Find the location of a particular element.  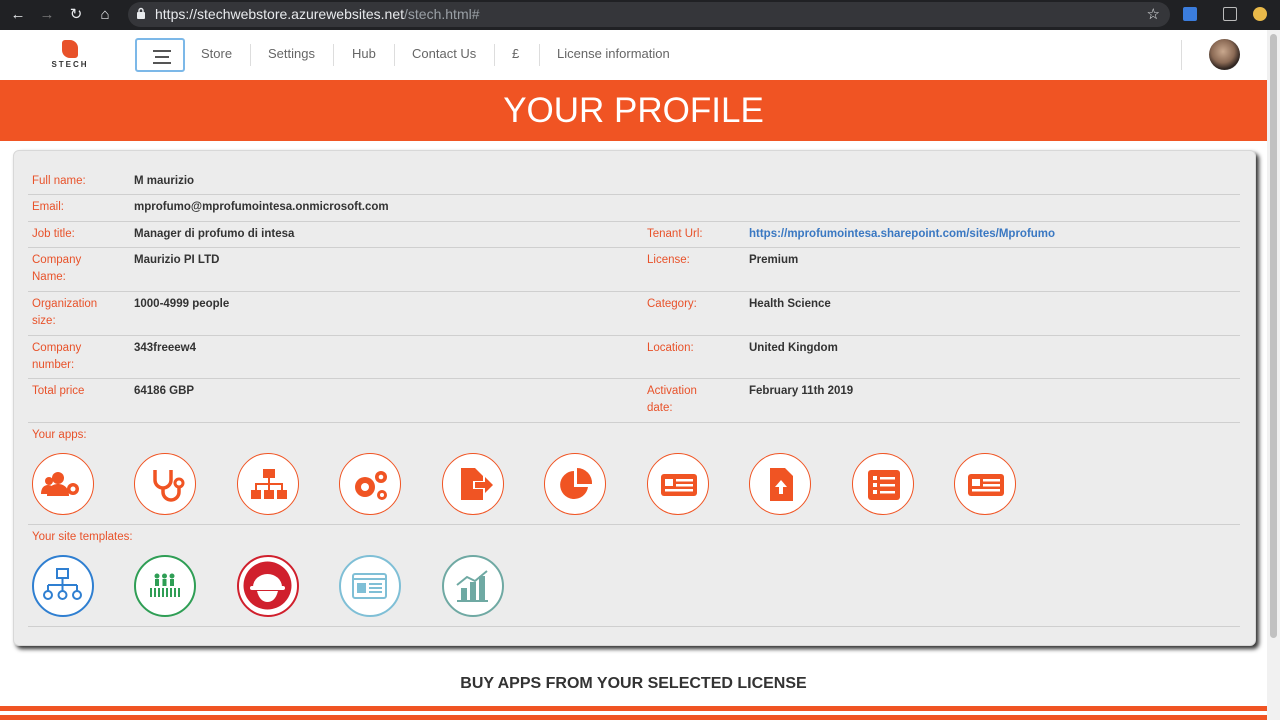

email-value: mprofumo@mprofumointesa.onmicrosoft.com is located at coordinates (261, 207).